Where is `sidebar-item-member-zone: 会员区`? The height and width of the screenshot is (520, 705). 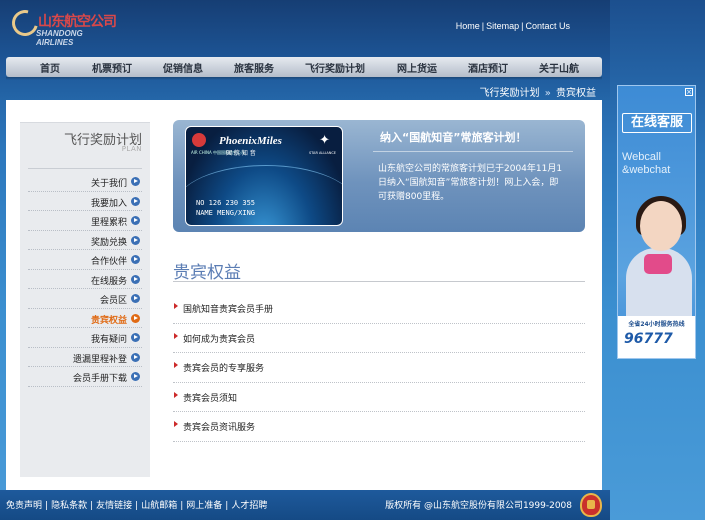 sidebar-item-member-zone: 会员区 is located at coordinates (85, 299).